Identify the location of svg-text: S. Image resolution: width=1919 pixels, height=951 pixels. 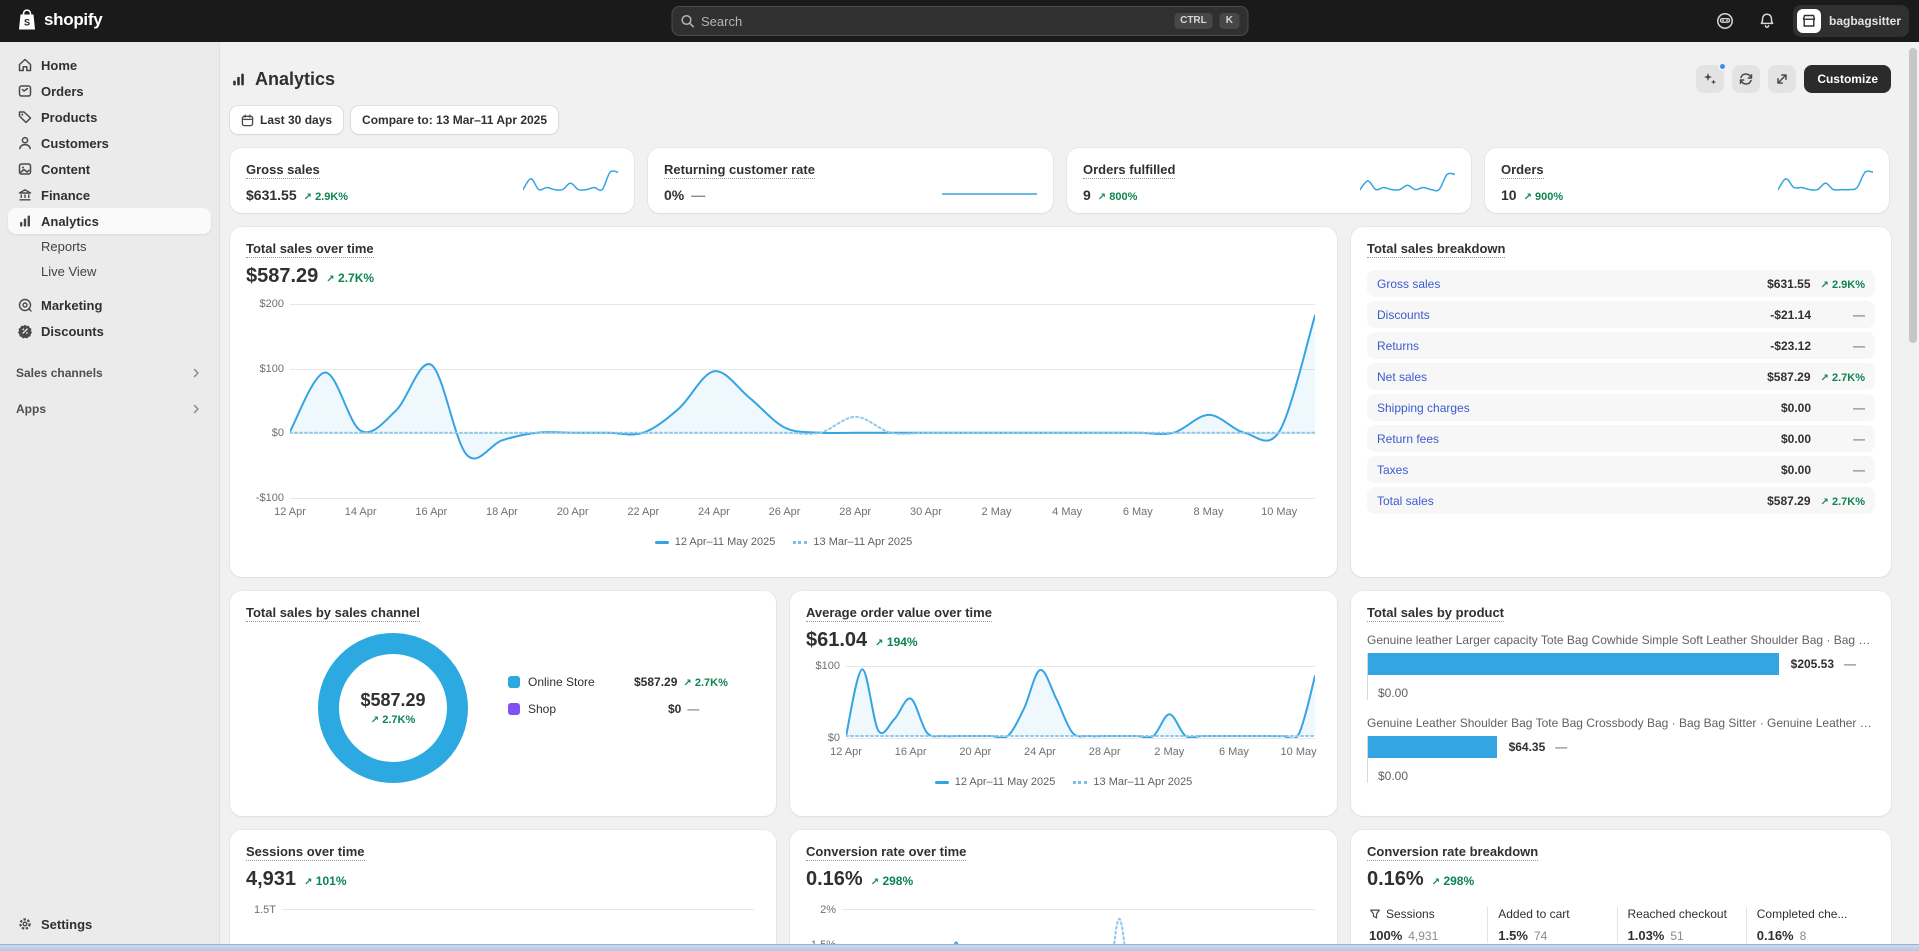
(27, 23).